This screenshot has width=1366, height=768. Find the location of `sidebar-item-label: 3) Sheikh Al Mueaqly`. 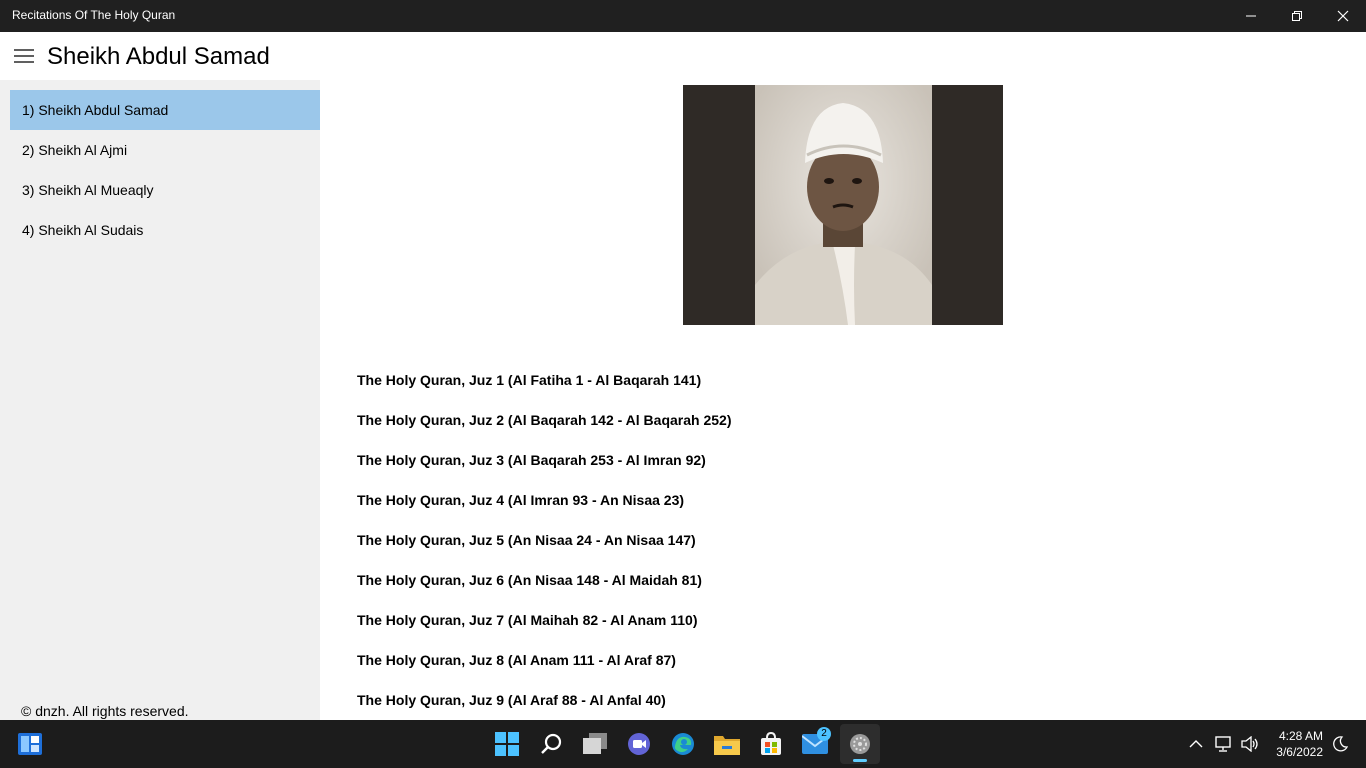

sidebar-item-label: 3) Sheikh Al Mueaqly is located at coordinates (88, 190).